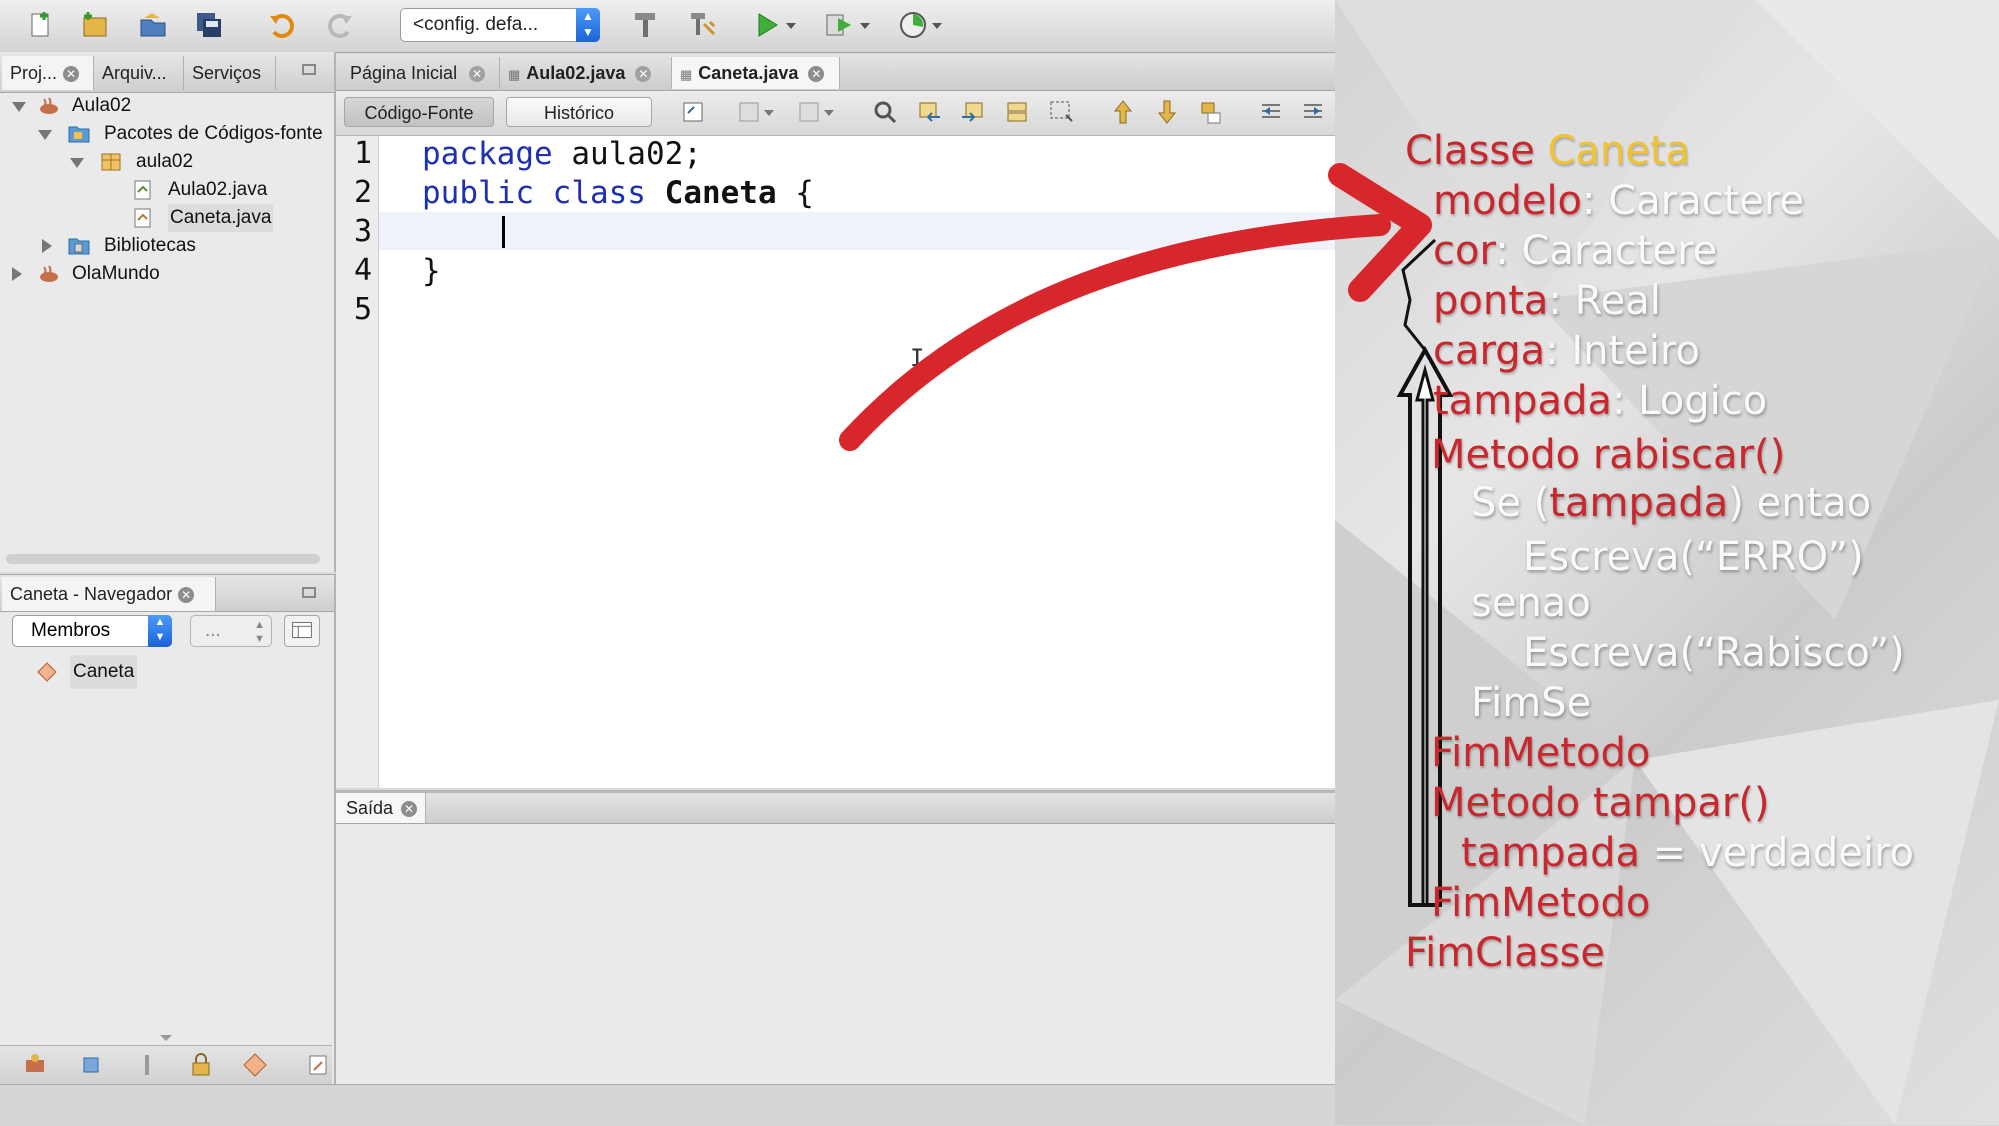 The width and height of the screenshot is (1999, 1126). What do you see at coordinates (749, 112) in the screenshot?
I see `back-icon` at bounding box center [749, 112].